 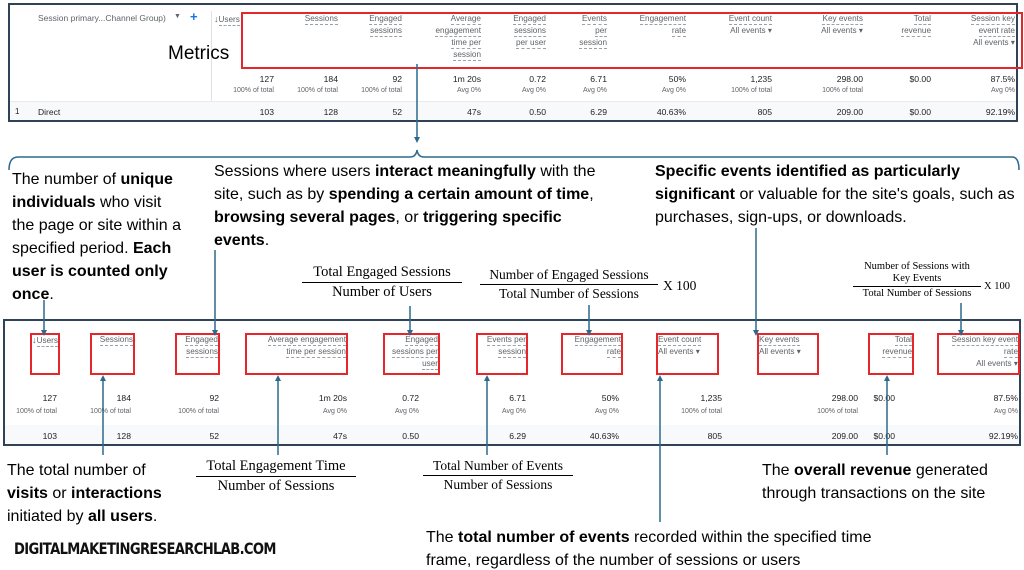 What do you see at coordinates (155, 516) in the screenshot?
I see `text-segment: .` at bounding box center [155, 516].